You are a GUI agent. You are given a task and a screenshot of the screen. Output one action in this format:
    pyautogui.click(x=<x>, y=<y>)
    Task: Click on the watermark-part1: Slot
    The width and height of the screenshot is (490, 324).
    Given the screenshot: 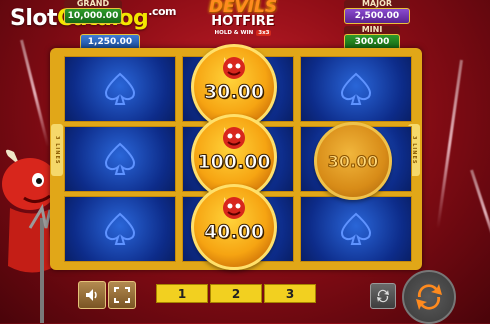 What is the action you would take?
    pyautogui.click(x=34, y=18)
    